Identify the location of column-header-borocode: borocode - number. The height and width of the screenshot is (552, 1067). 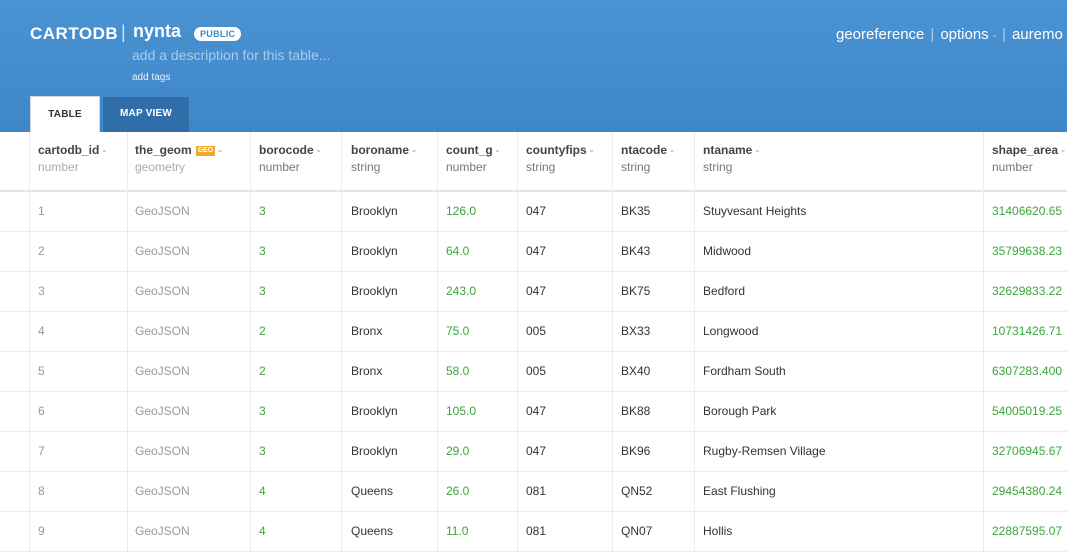
(290, 158).